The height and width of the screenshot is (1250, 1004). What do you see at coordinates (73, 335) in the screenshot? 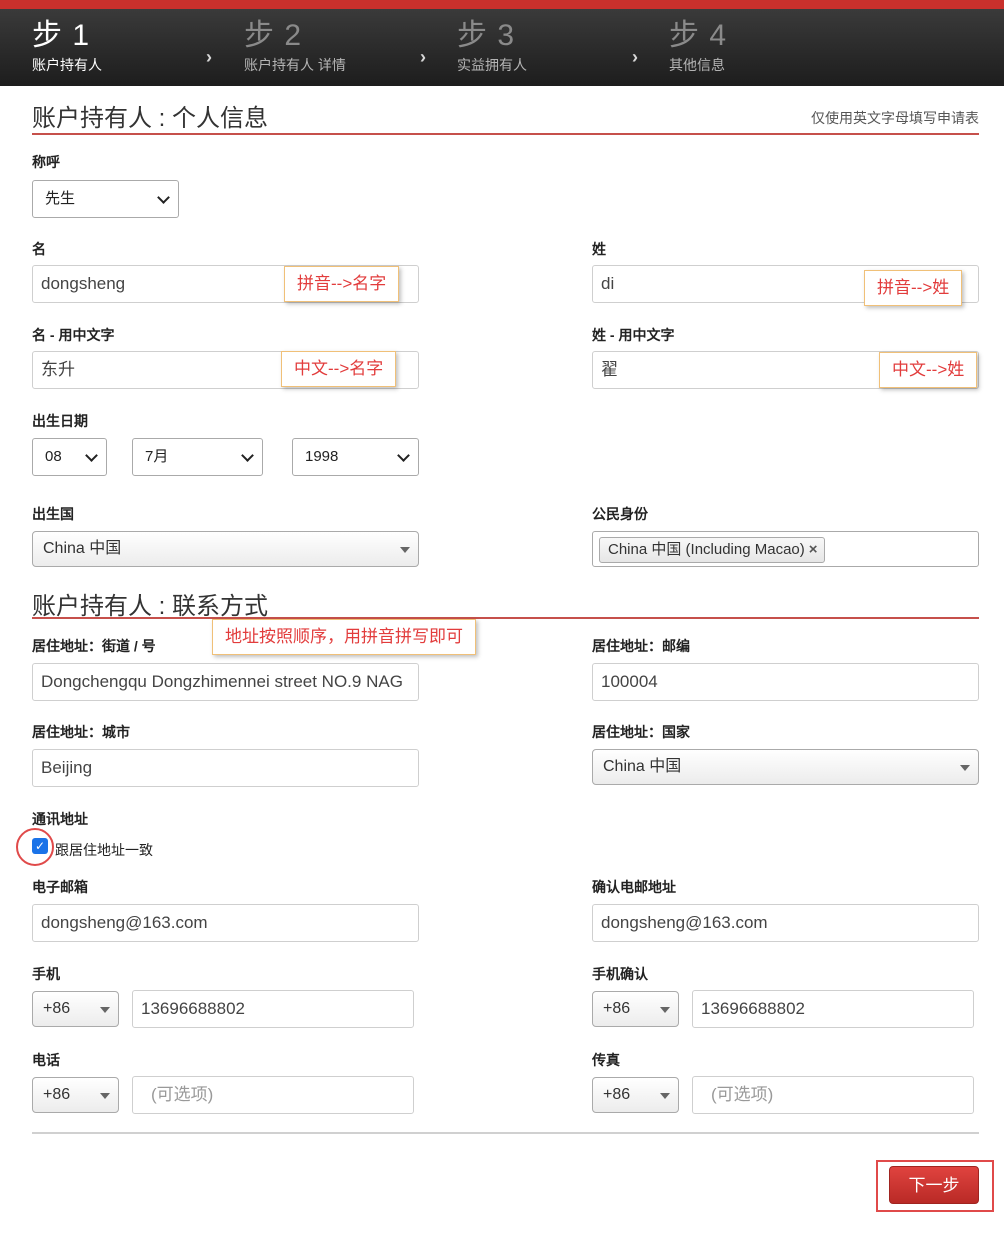
I see `first-name-cn-label: 名 - 用中文字` at bounding box center [73, 335].